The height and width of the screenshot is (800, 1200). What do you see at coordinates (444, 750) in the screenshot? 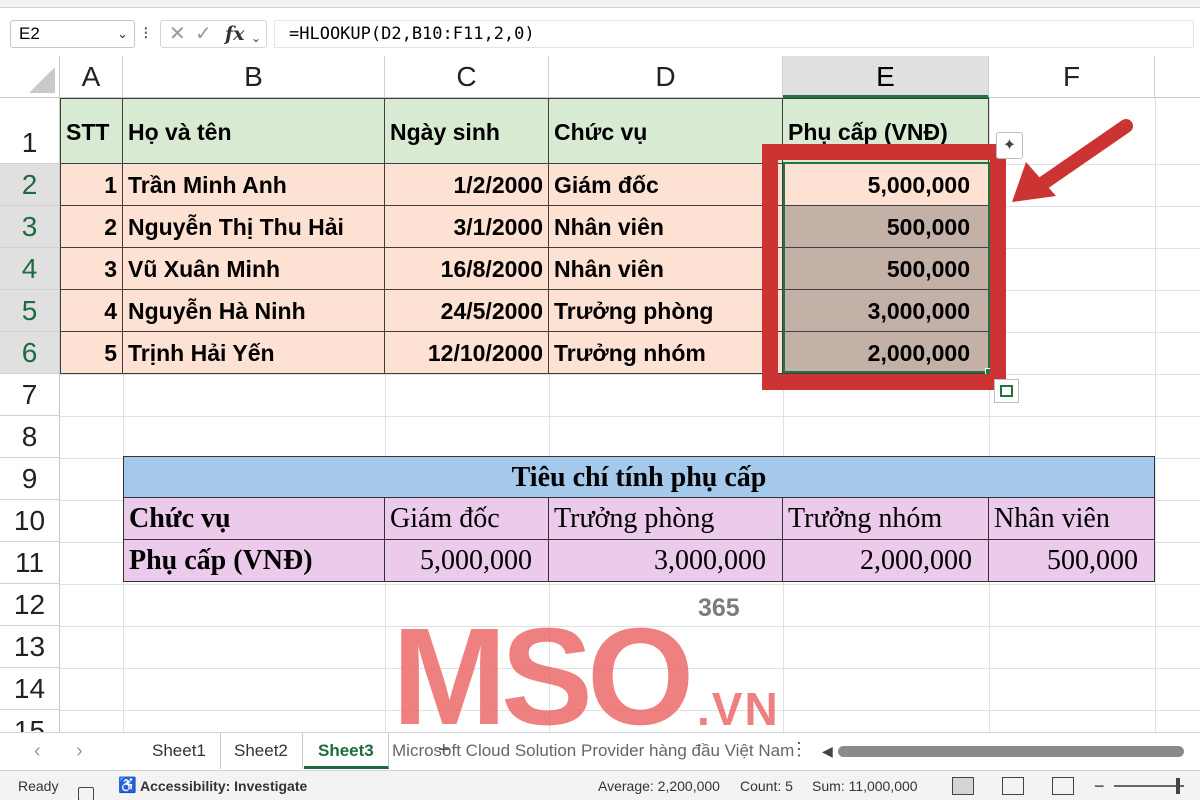
I see `add-sheet-icon: +` at bounding box center [444, 750].